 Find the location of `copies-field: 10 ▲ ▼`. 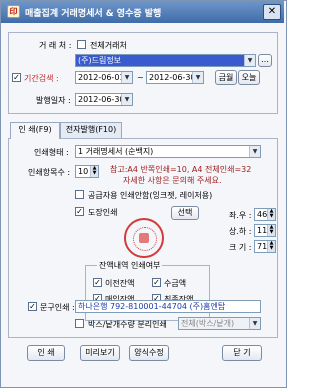

copies-field: 10 ▲ ▼ is located at coordinates (87, 171).